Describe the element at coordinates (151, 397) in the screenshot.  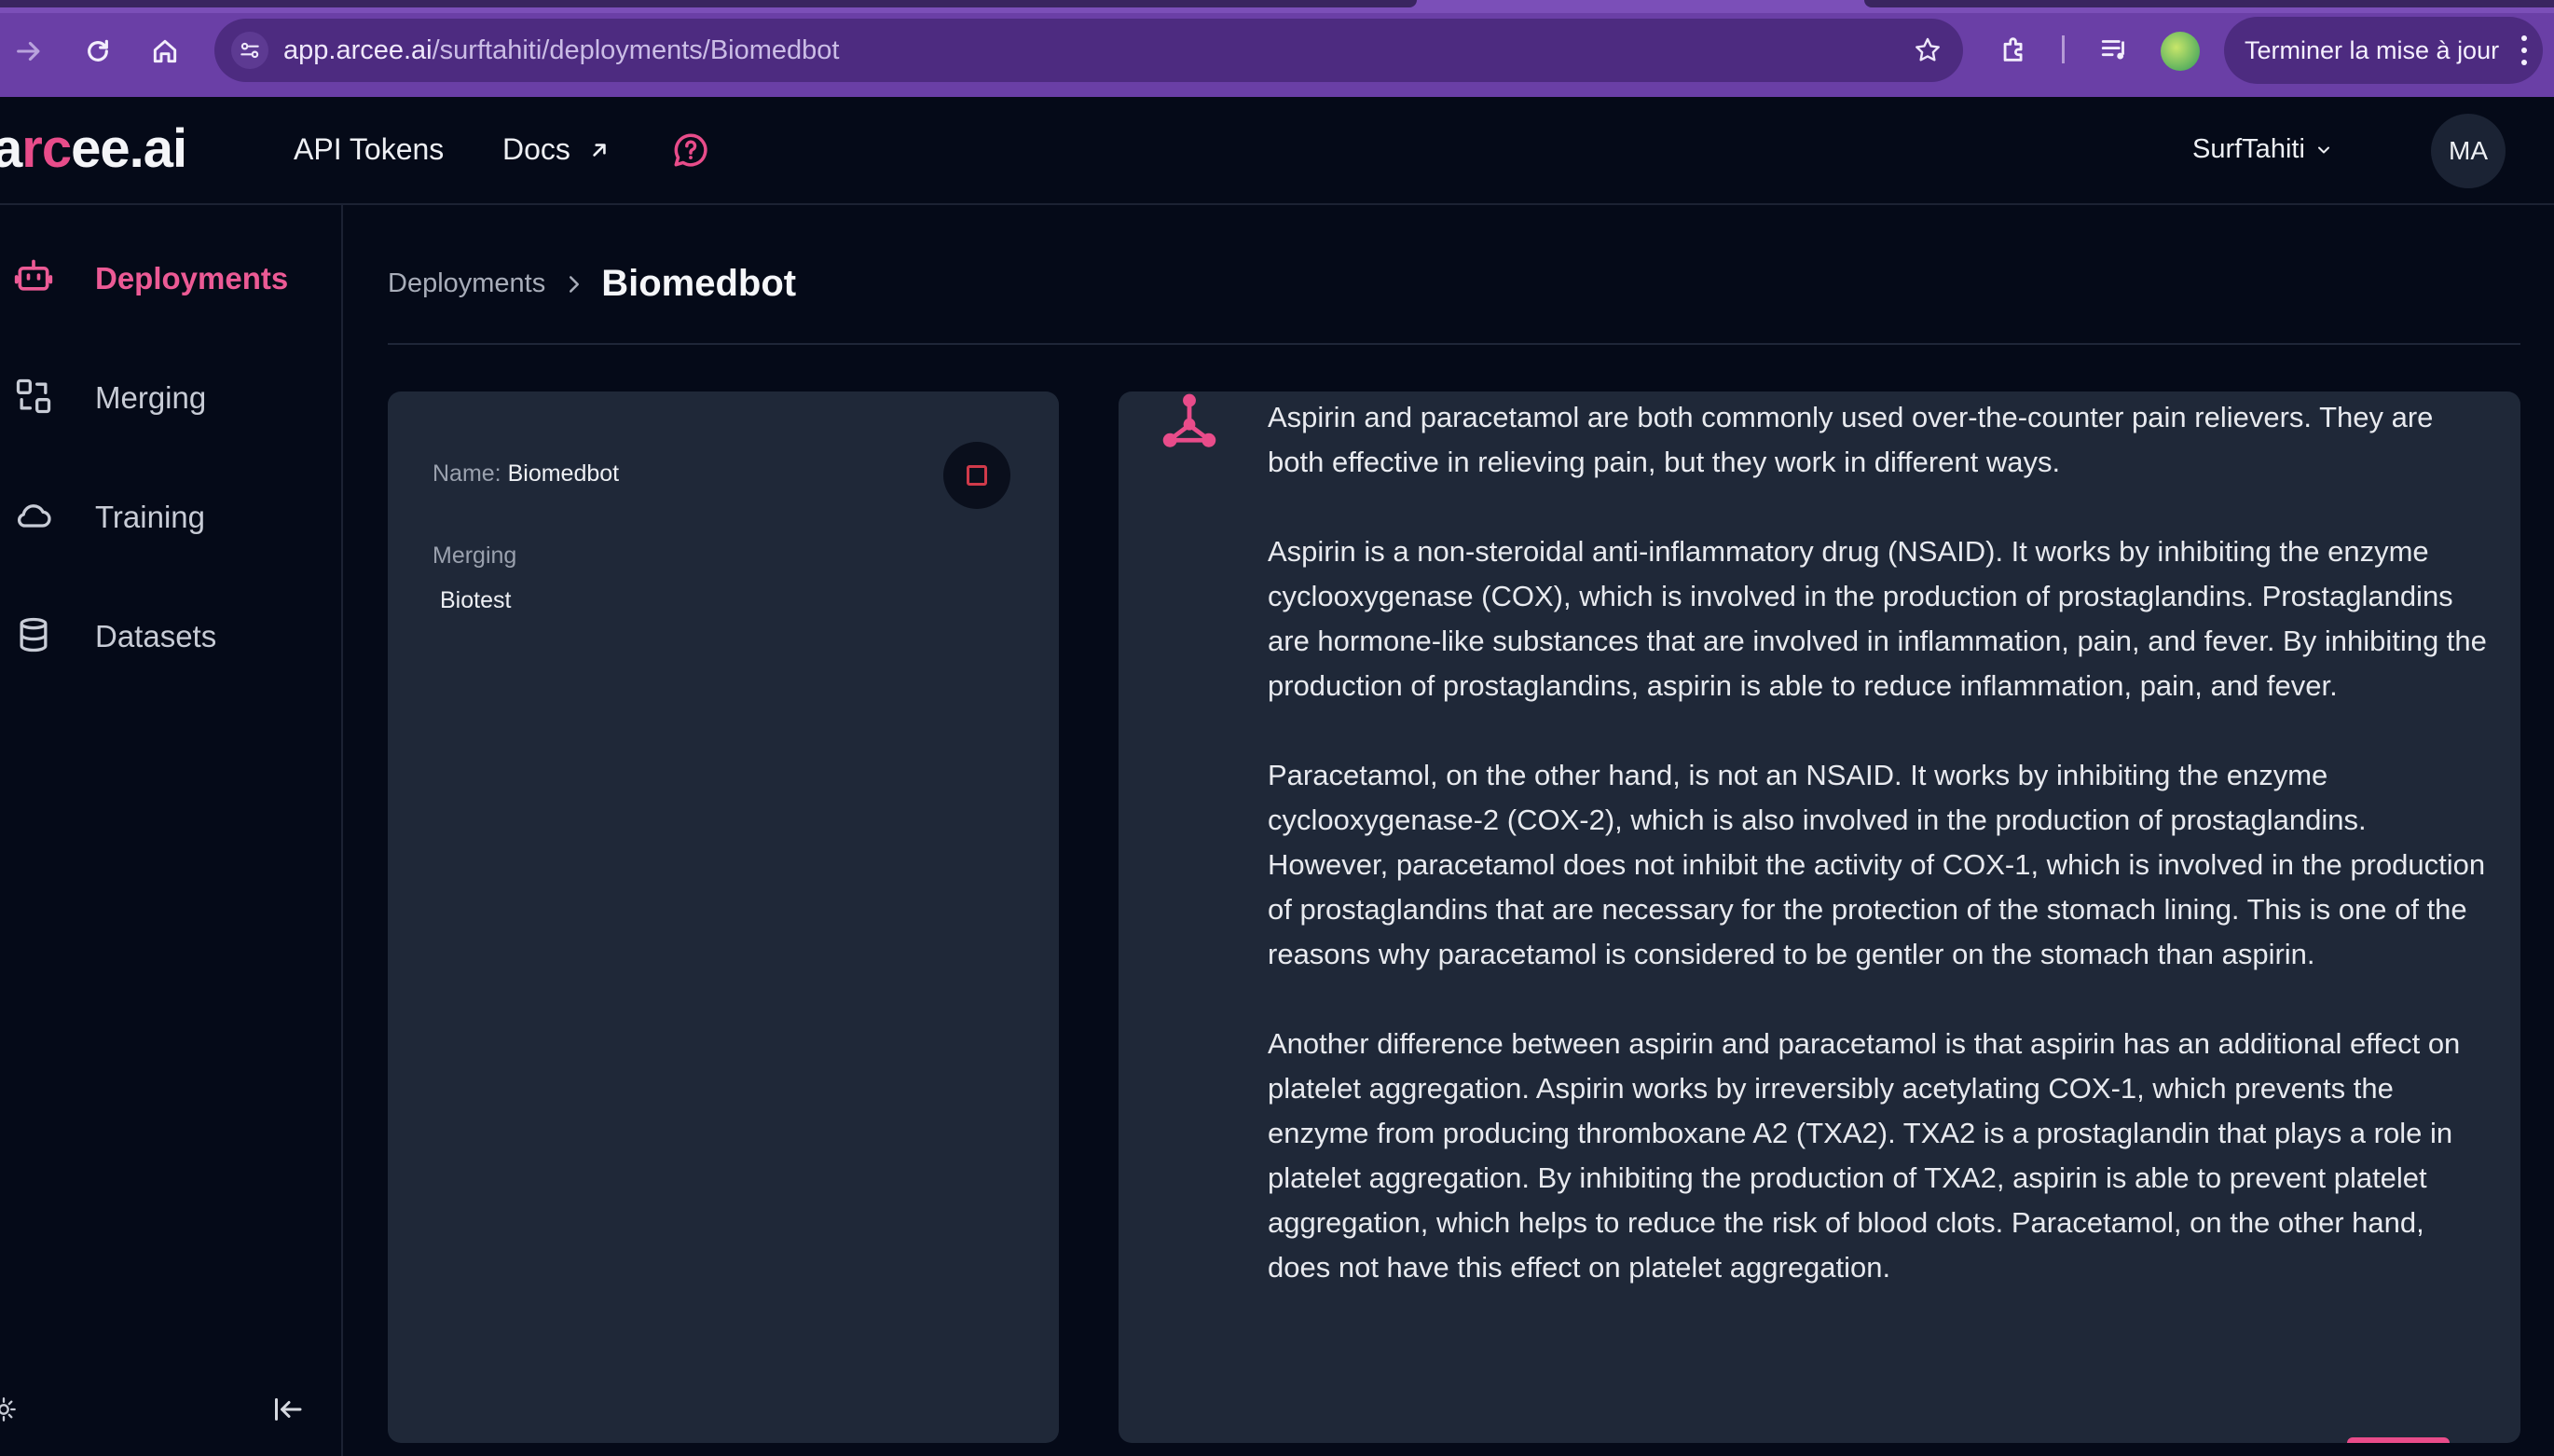
I see `sidebar-item-label: Merging` at that location.